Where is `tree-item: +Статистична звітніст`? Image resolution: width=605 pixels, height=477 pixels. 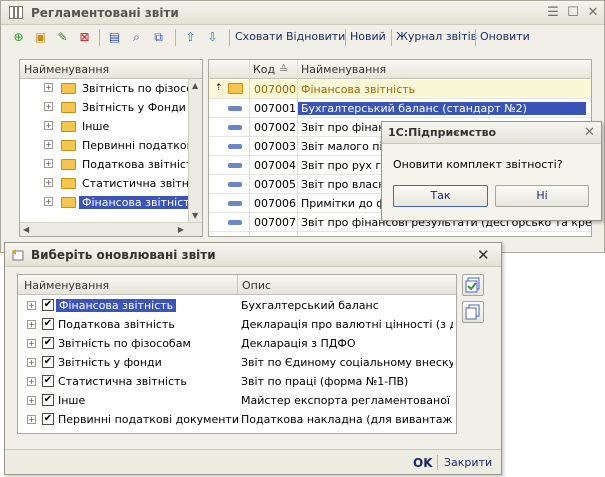
tree-item: +Статистична звітніст is located at coordinates (104, 184).